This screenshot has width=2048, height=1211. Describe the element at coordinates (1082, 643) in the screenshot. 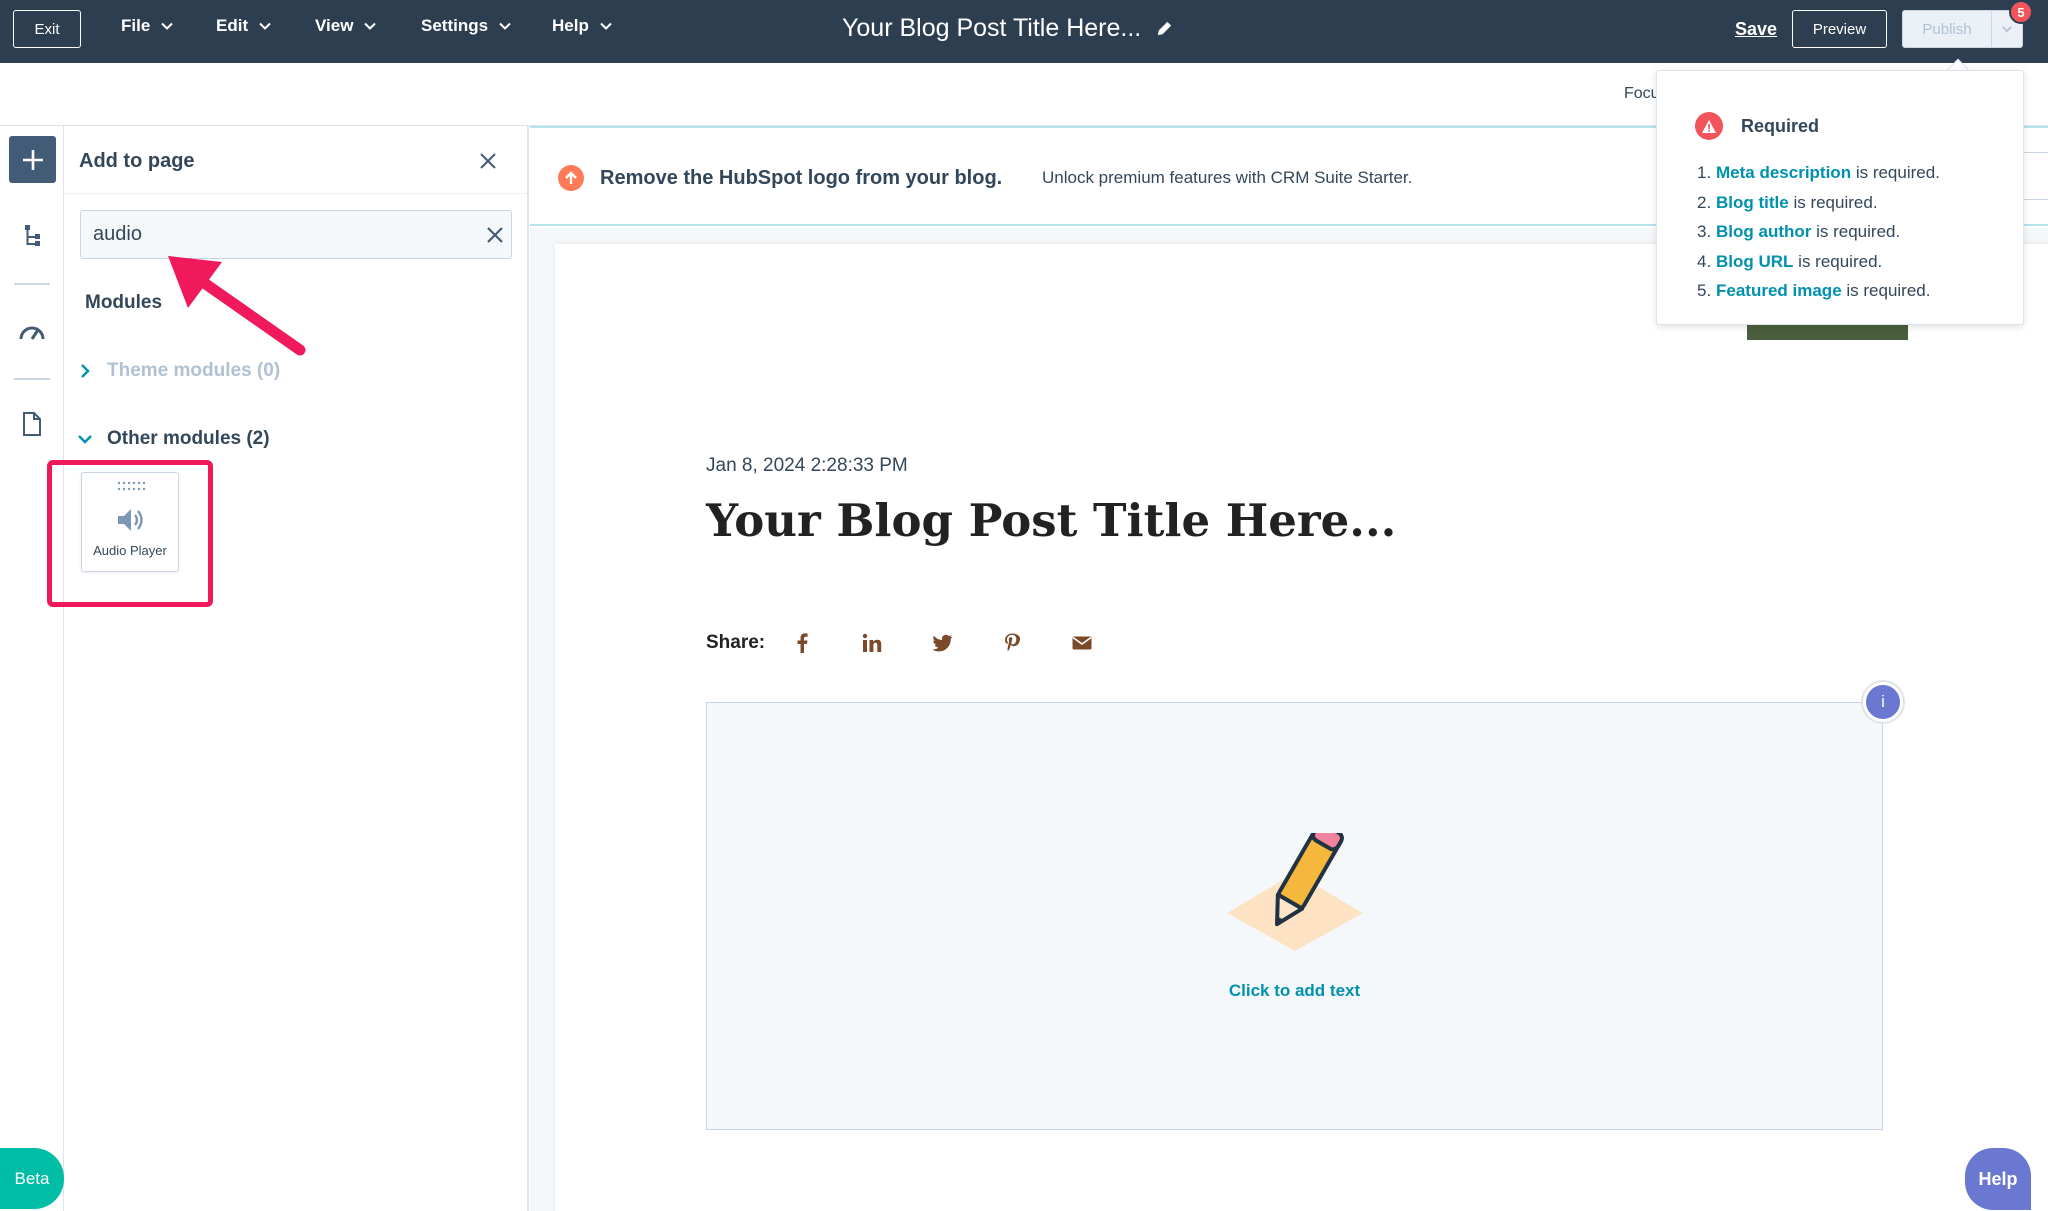

I see `email-icon` at that location.